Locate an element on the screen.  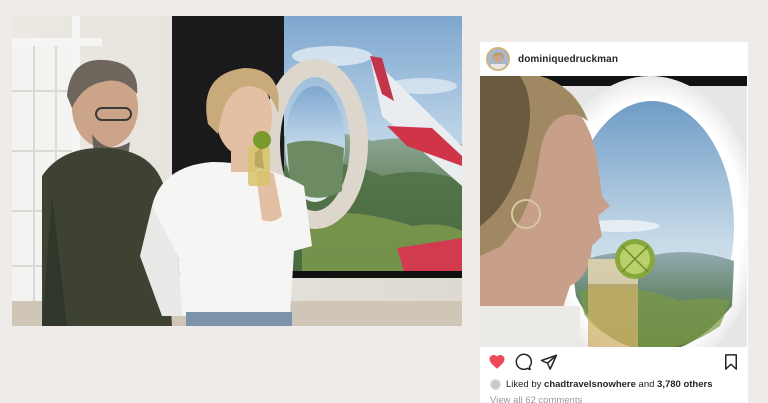
bookmark-icon is located at coordinates (731, 362).